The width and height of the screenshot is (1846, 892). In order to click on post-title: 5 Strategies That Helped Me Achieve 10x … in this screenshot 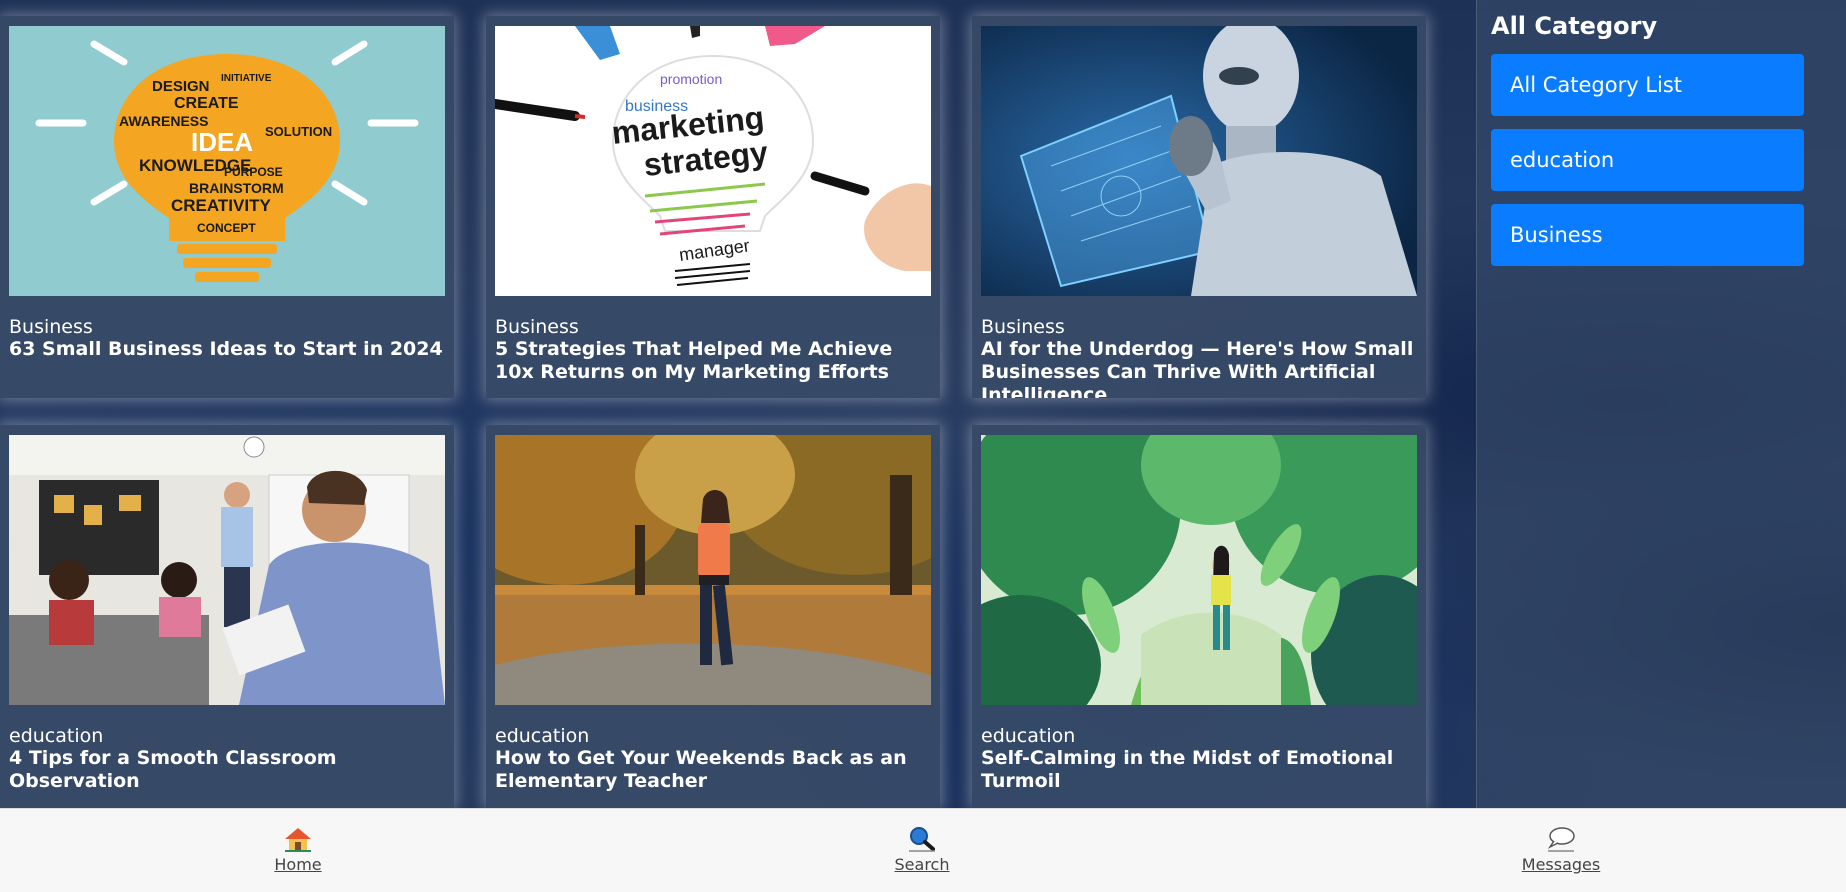, I will do `click(715, 361)`.